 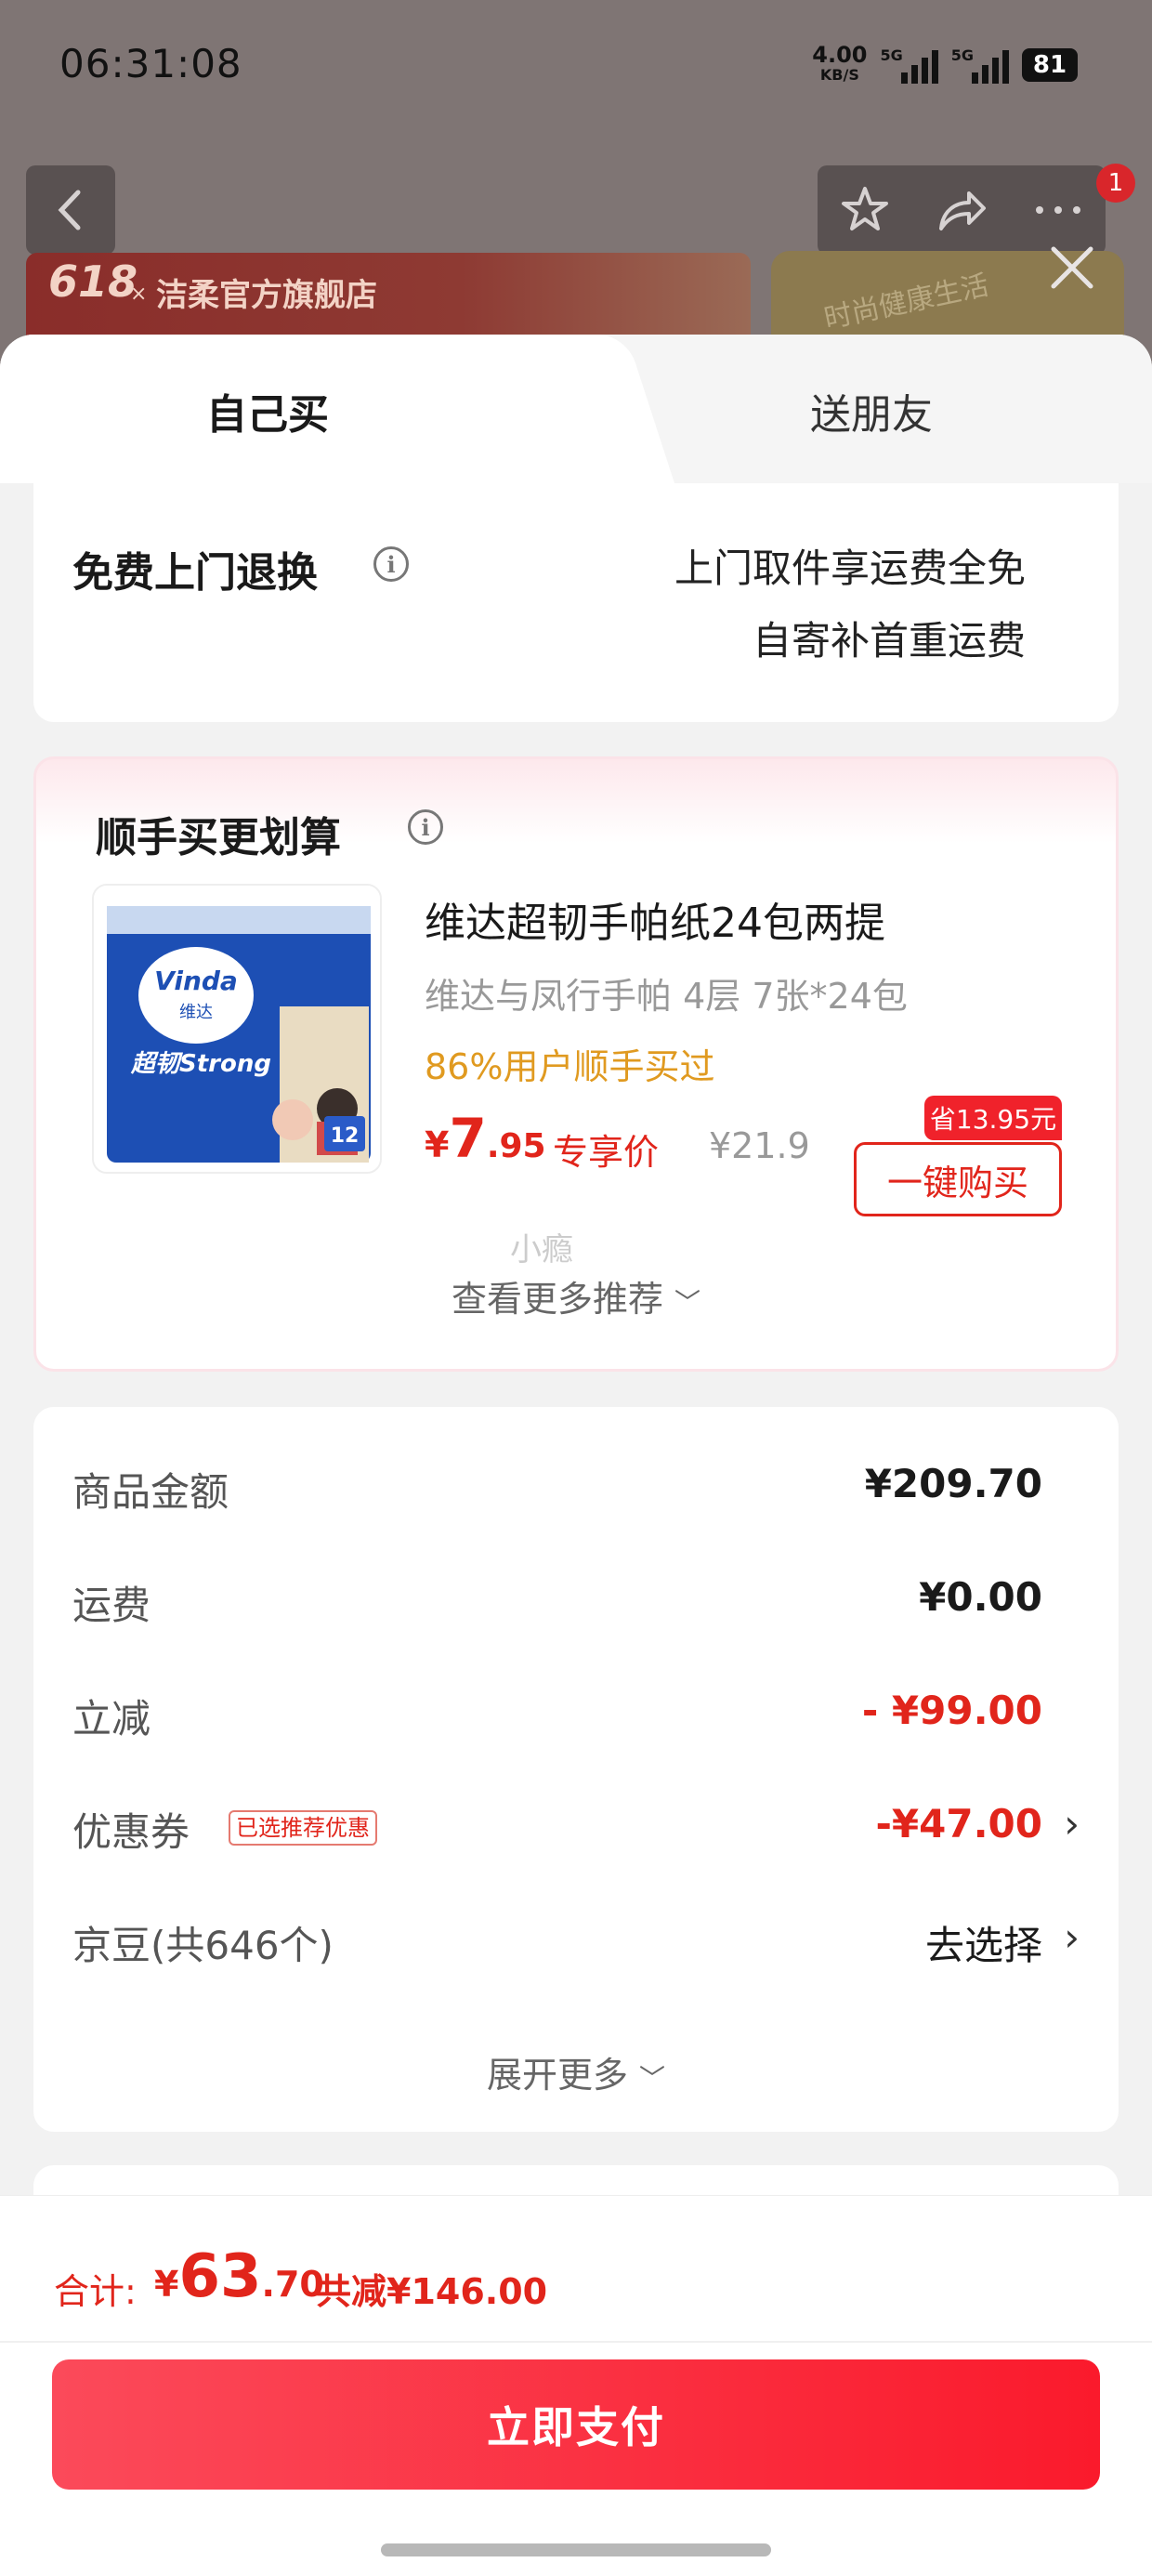 I want to click on star-icon, so click(x=865, y=210).